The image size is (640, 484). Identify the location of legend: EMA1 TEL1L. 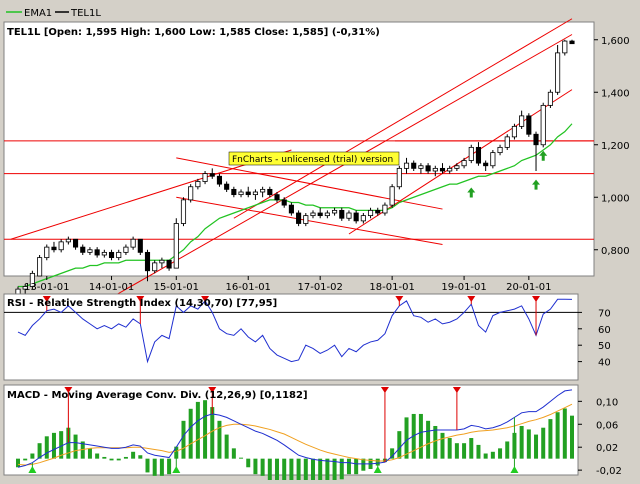
(53, 13).